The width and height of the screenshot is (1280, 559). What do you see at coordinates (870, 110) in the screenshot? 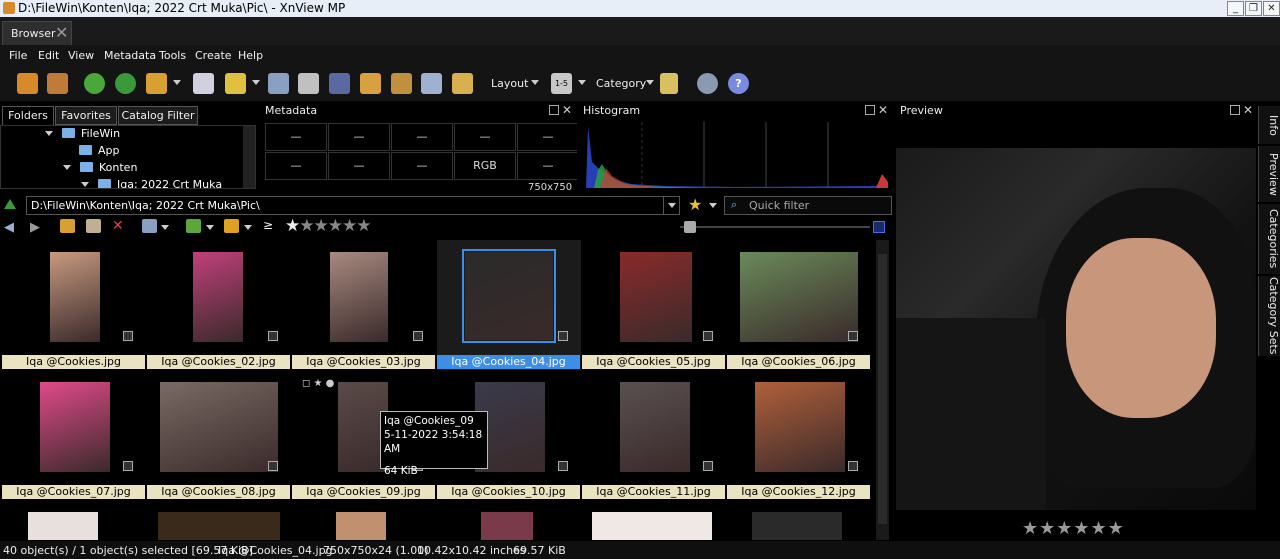
I see `histogram-float-icon` at bounding box center [870, 110].